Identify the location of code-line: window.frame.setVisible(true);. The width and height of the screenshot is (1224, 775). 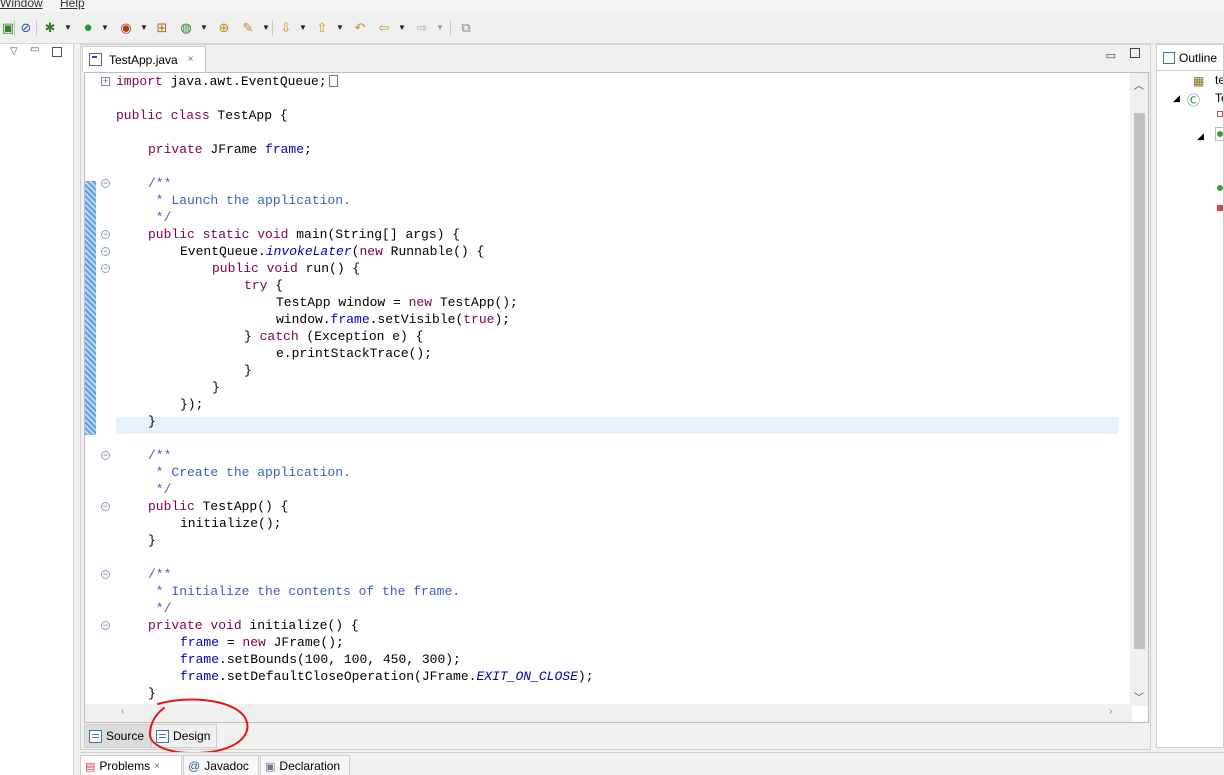
(393, 319).